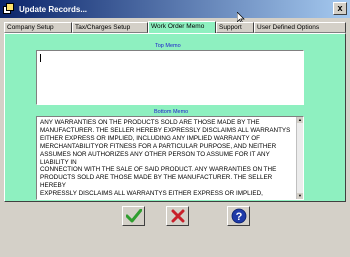 The width and height of the screenshot is (350, 257). I want to click on cancel-button, so click(177, 216).